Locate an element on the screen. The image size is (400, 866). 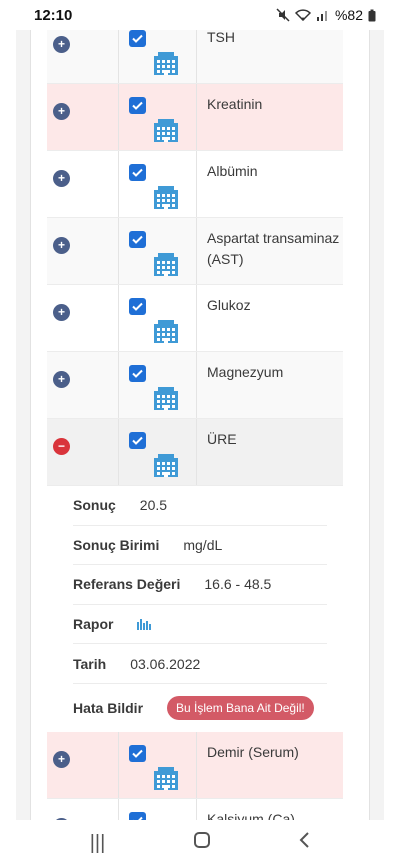
test-row: + Albümin is located at coordinates (195, 184).